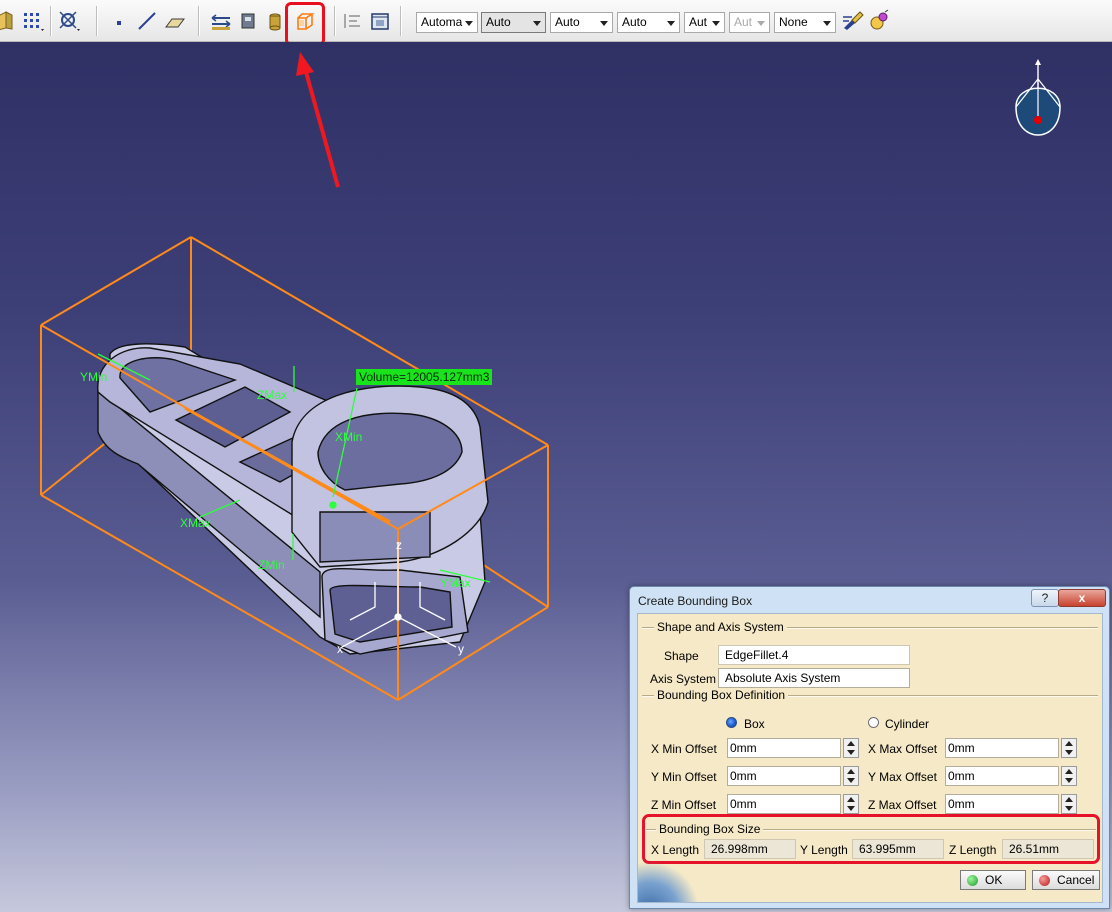 This screenshot has height=912, width=1112. What do you see at coordinates (784, 748) in the screenshot?
I see `x-min-offset-input: 0mm` at bounding box center [784, 748].